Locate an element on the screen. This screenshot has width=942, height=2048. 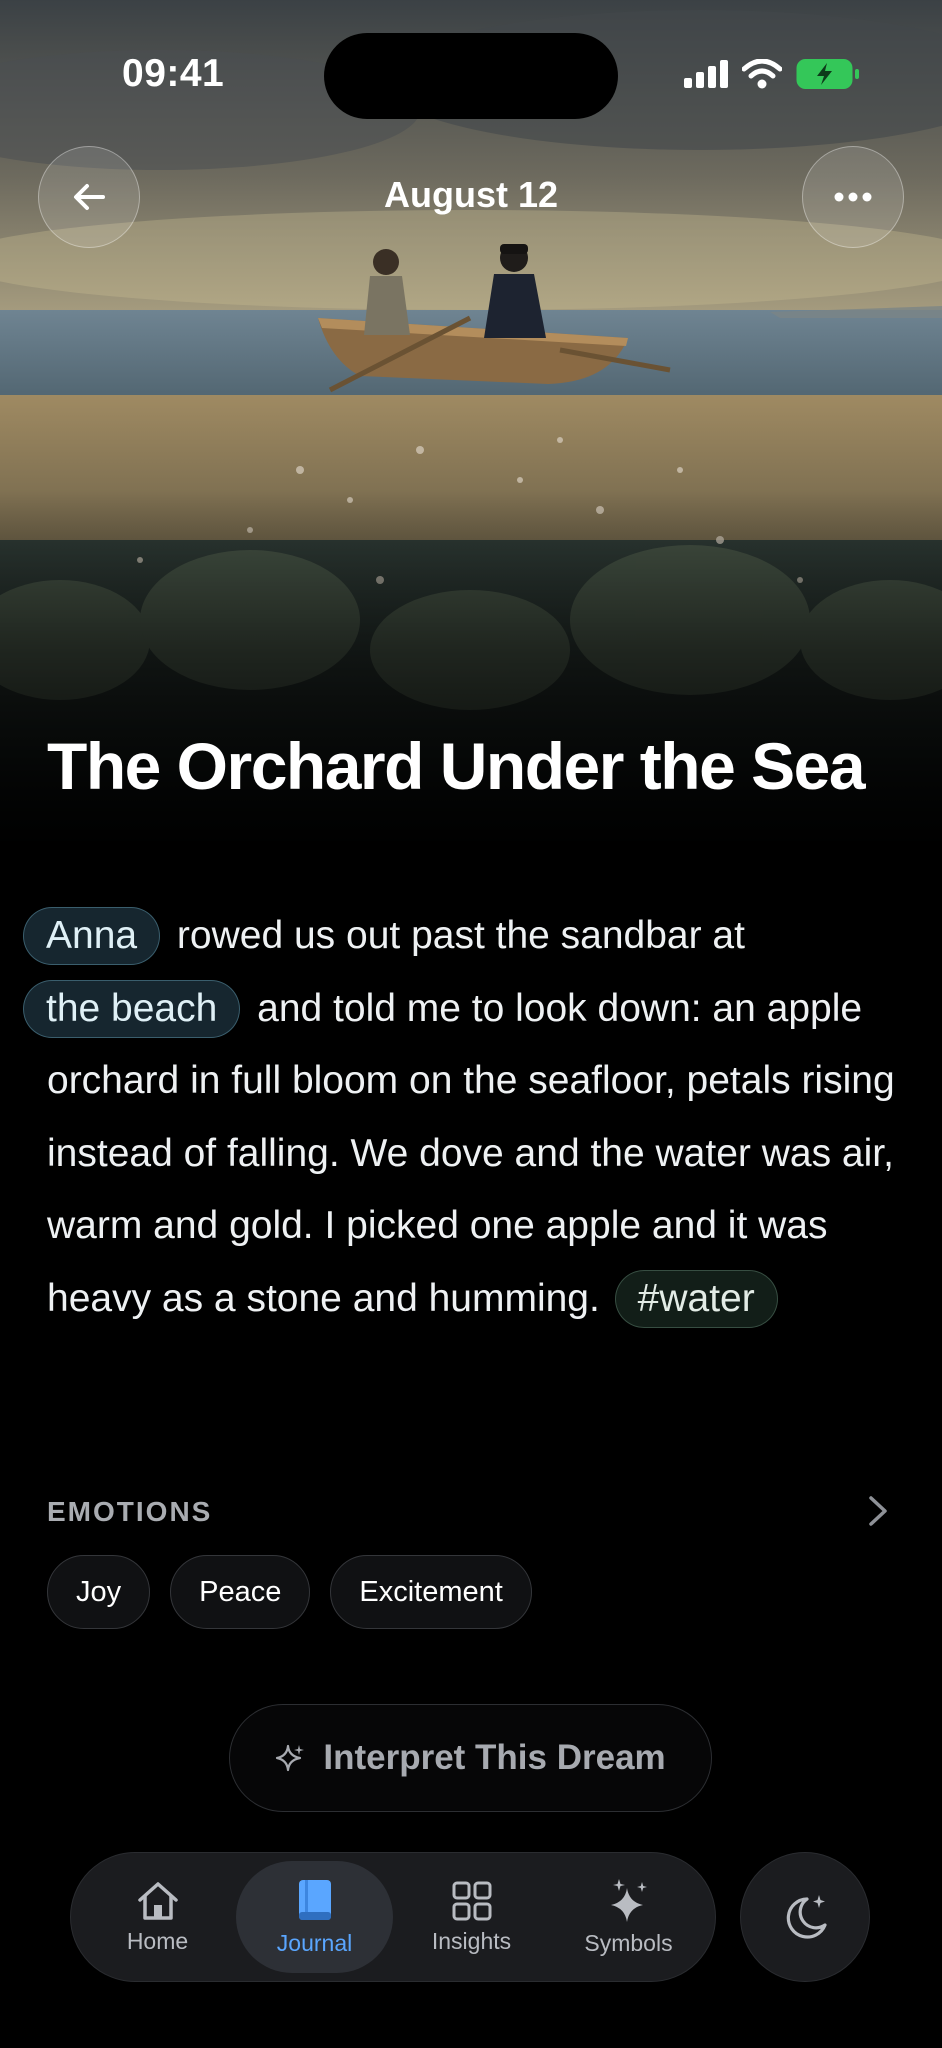
book-icon is located at coordinates (314, 1899).